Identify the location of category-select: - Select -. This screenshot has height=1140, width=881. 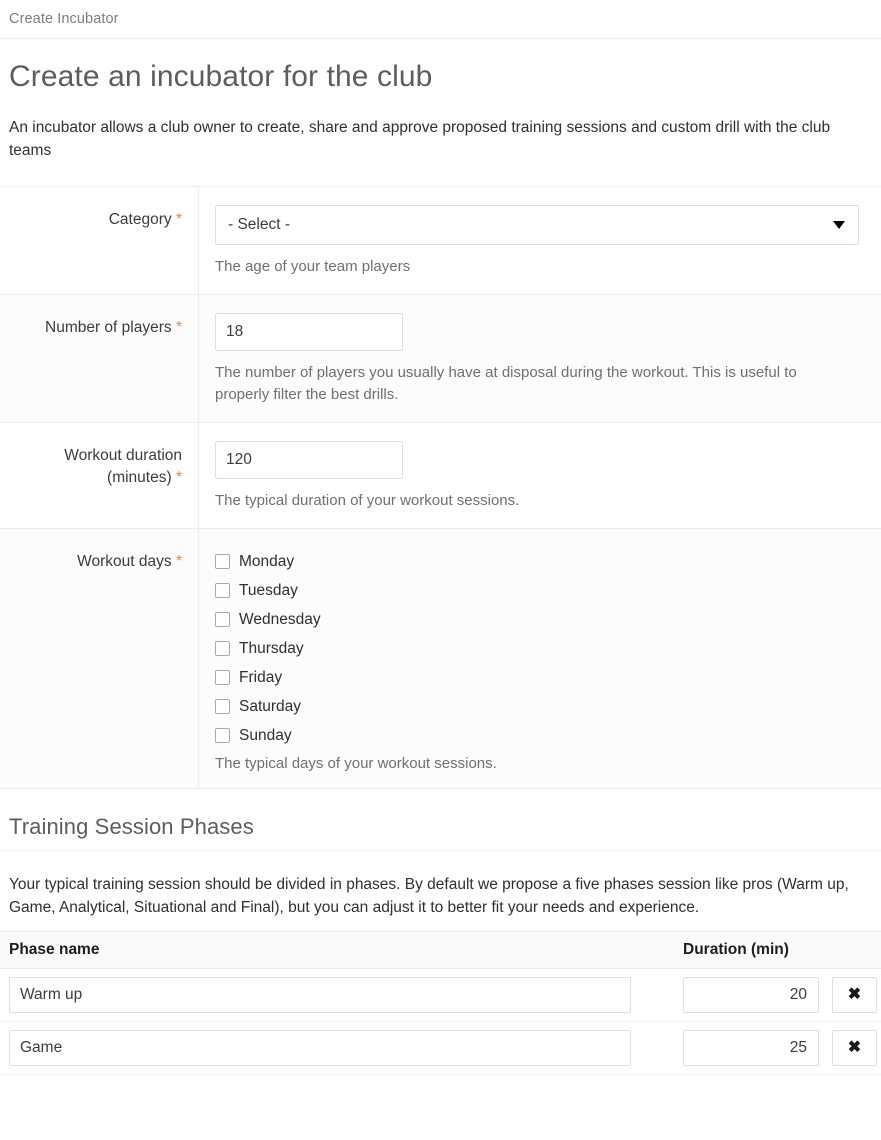
(537, 225).